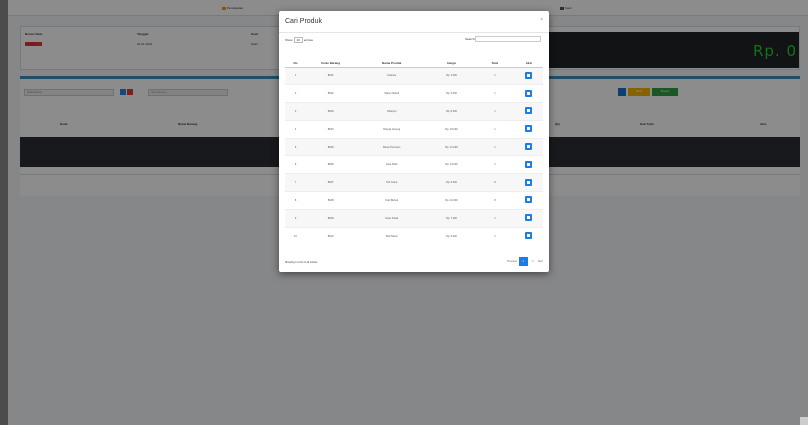 Image resolution: width=808 pixels, height=425 pixels. I want to click on col-stok: Stok, so click(494, 63).